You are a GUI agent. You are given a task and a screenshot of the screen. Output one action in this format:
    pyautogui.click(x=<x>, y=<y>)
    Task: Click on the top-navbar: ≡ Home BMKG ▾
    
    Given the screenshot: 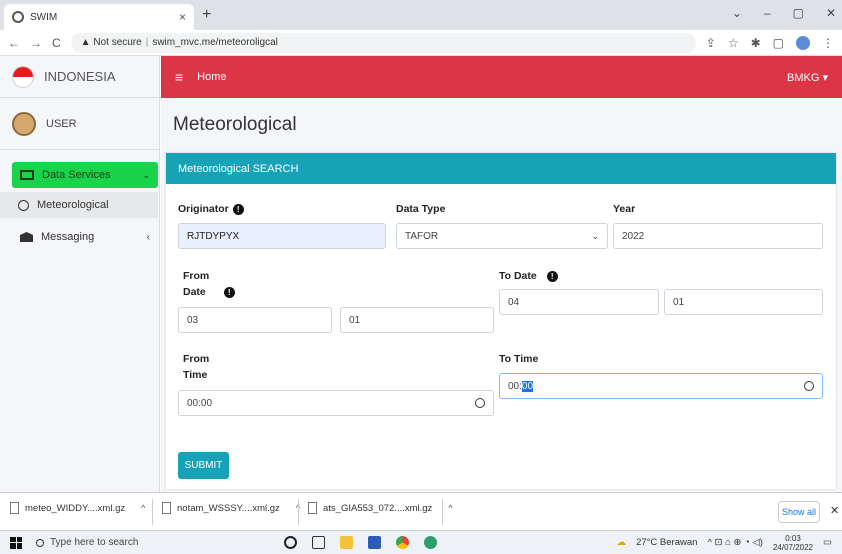 What is the action you would take?
    pyautogui.click(x=501, y=77)
    